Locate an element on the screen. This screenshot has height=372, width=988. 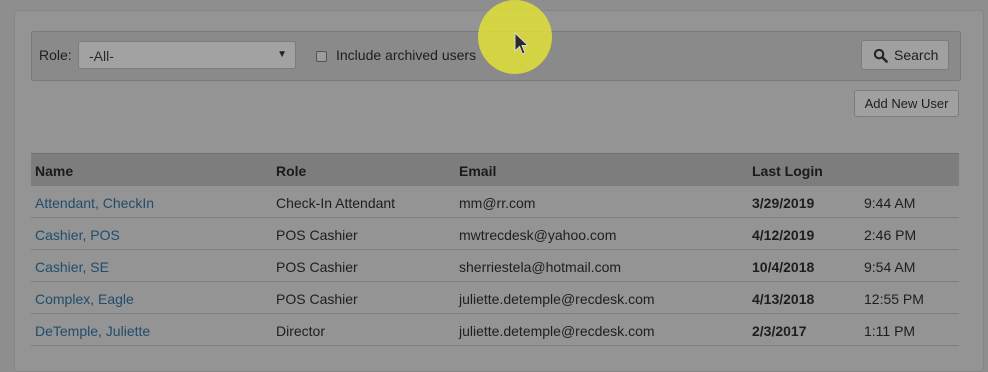
last-login-time: 2:46 PM is located at coordinates (890, 235).